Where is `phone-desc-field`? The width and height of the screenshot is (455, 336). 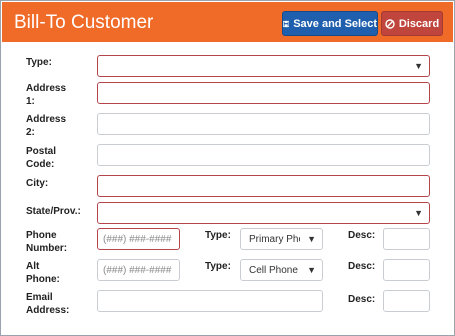 phone-desc-field is located at coordinates (406, 239).